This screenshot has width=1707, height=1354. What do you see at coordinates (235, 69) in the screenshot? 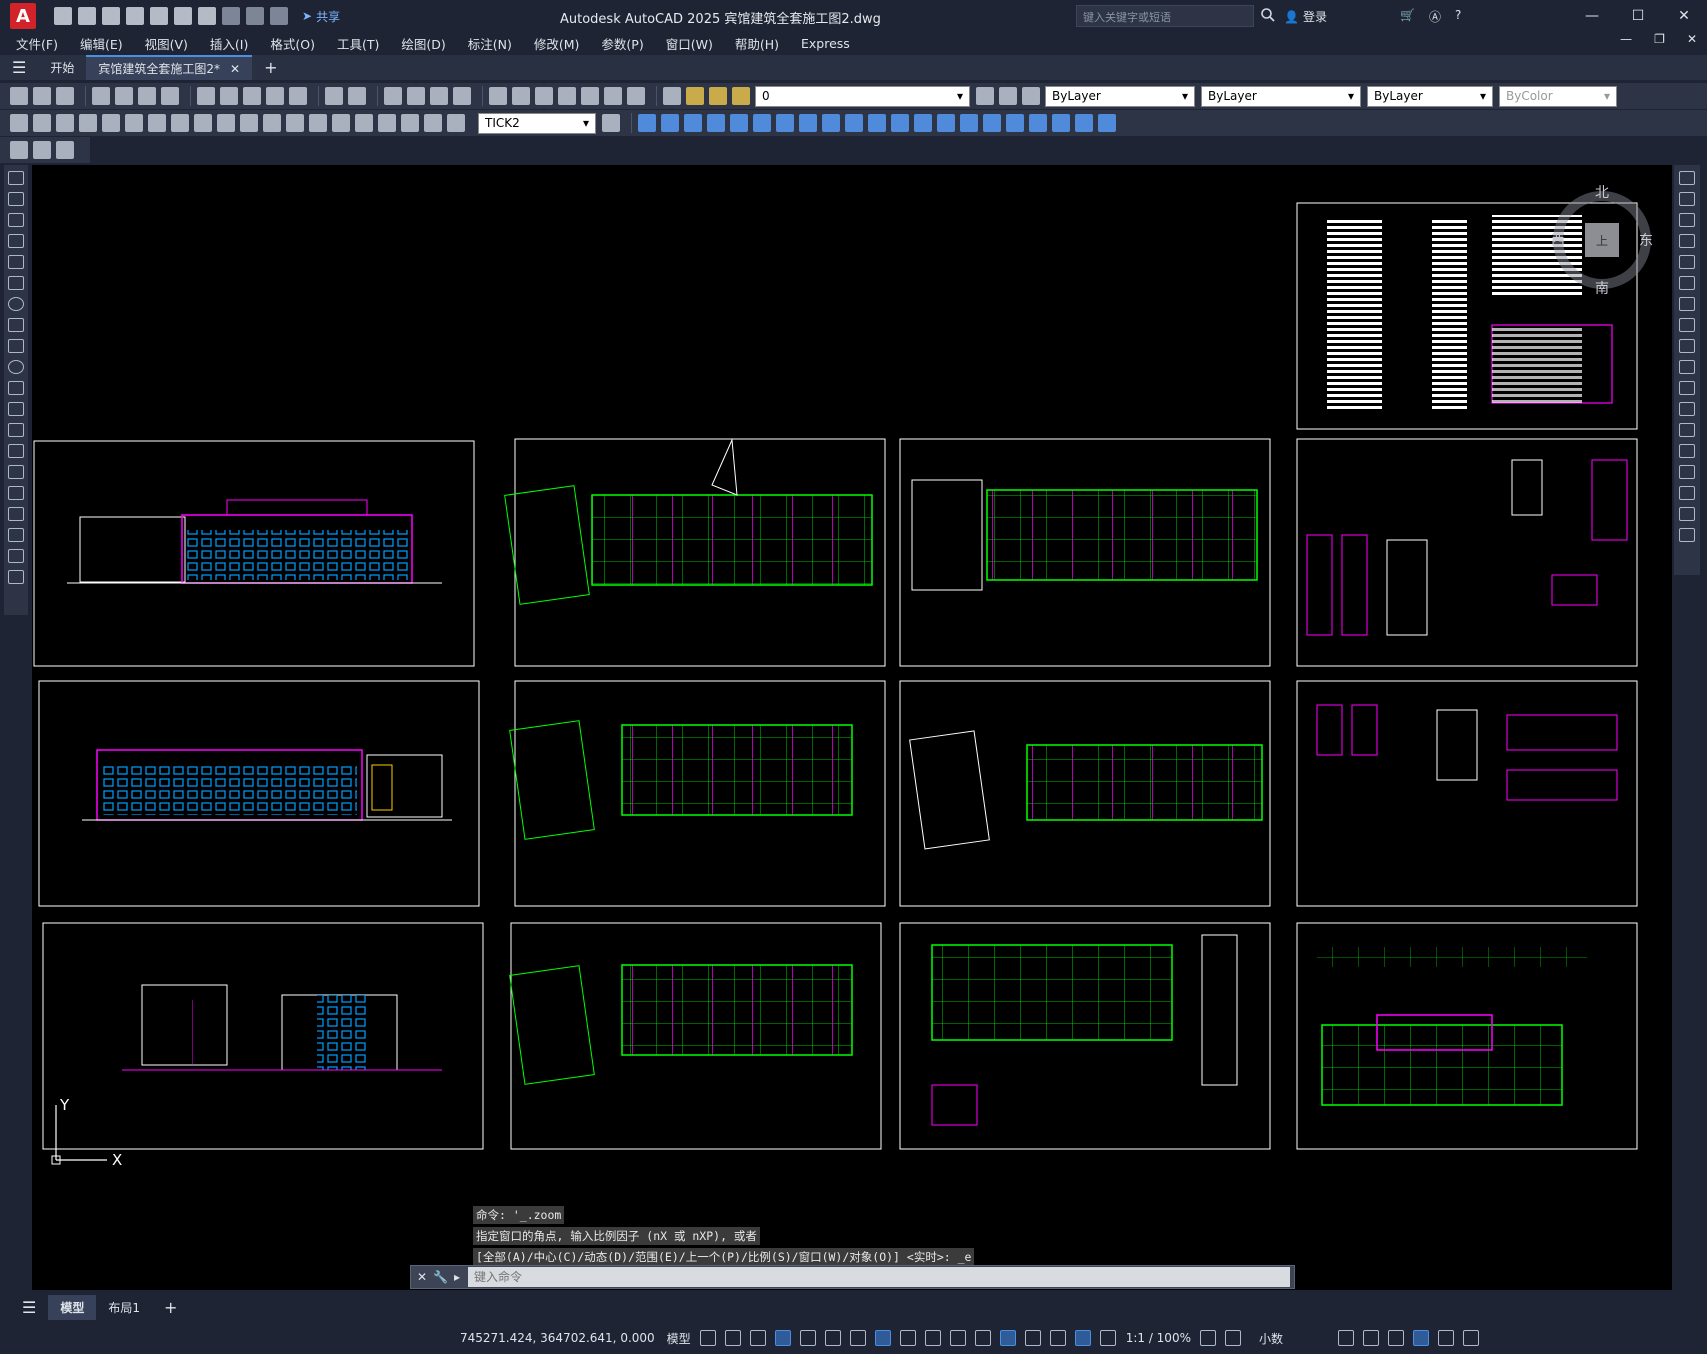
I see `tab-close-icon: ✕` at bounding box center [235, 69].